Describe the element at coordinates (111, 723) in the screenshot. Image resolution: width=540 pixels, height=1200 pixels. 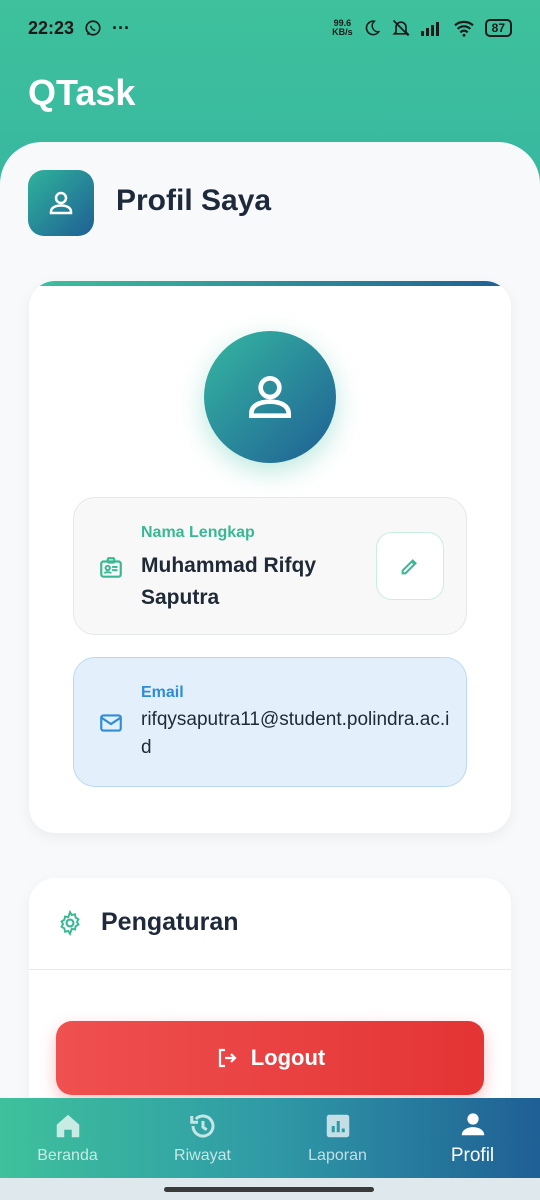
I see `mail-icon` at that location.